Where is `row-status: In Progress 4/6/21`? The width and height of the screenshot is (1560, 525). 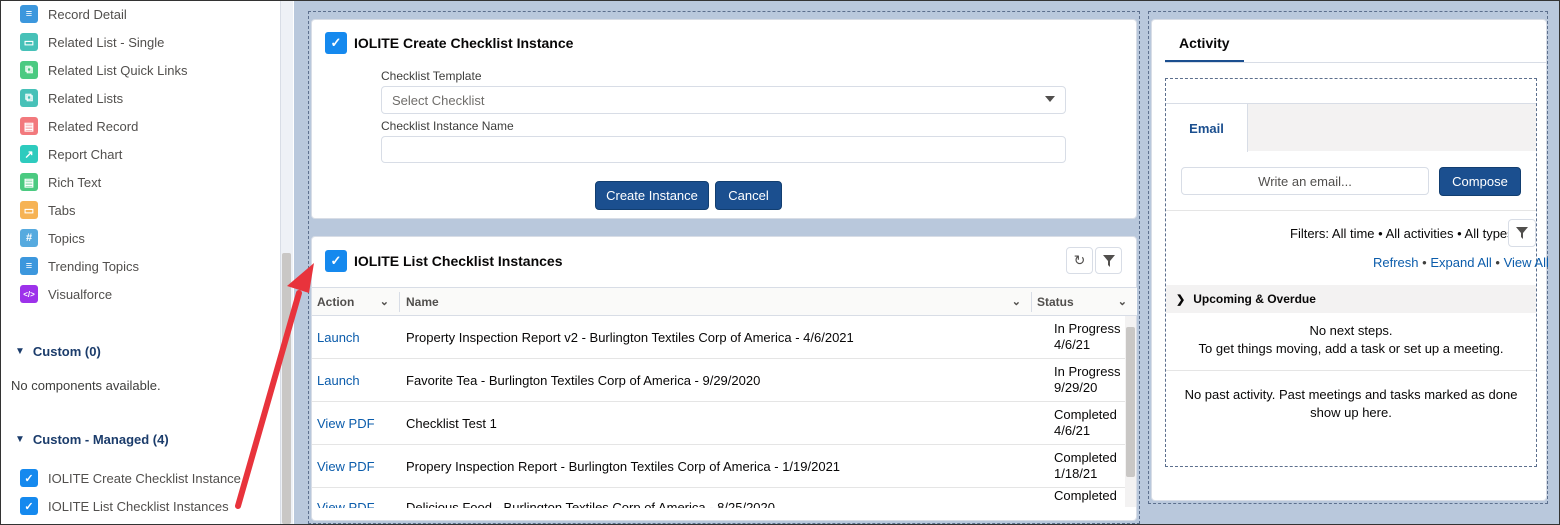 row-status: In Progress 4/6/21 is located at coordinates (1087, 337).